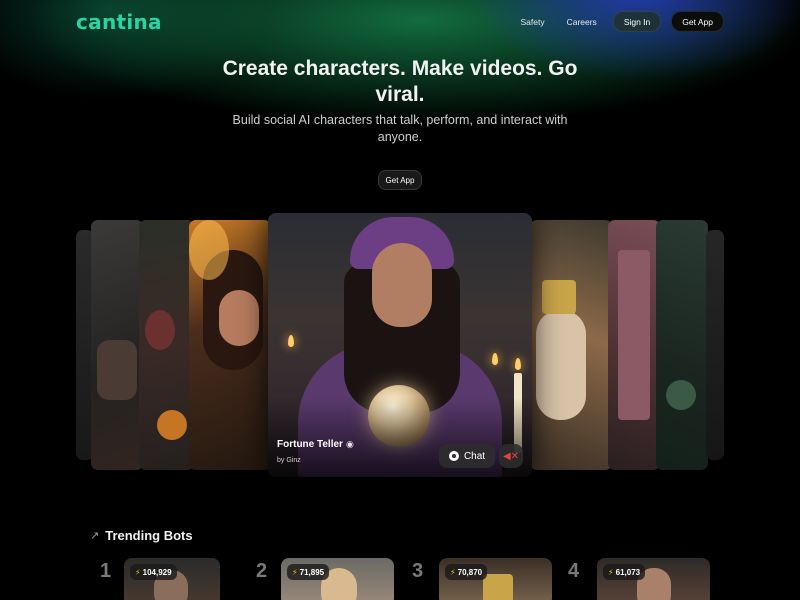 This screenshot has height=600, width=800. I want to click on nav-careers-link: Careers, so click(582, 22).